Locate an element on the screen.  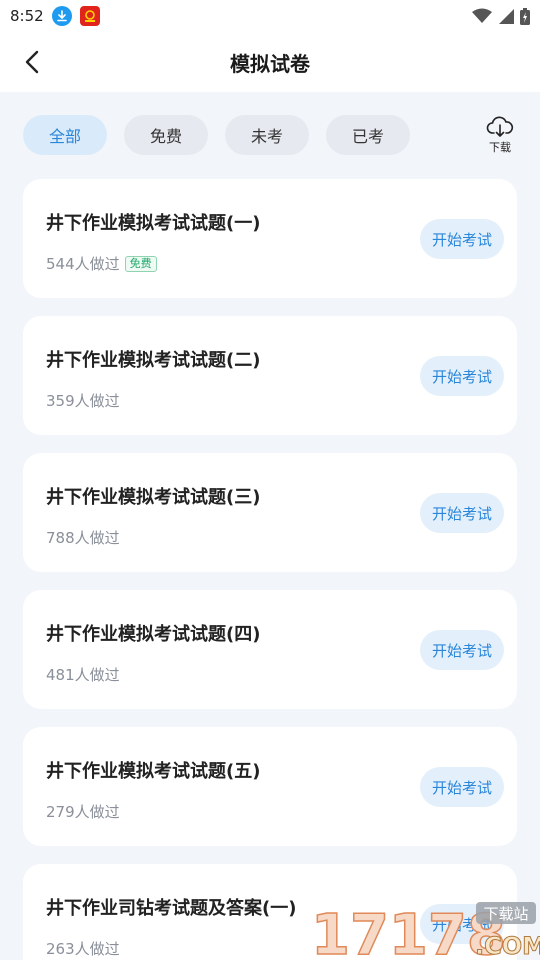
free-badge: 免费 is located at coordinates (140, 263).